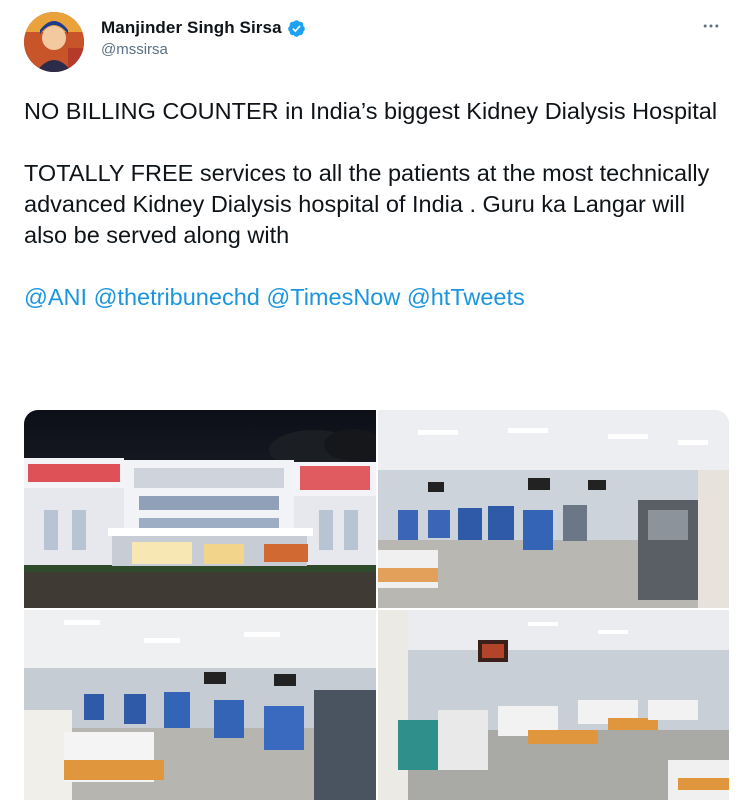 The image size is (737, 800). What do you see at coordinates (203, 49) in the screenshot?
I see `handle: @mssirsa` at bounding box center [203, 49].